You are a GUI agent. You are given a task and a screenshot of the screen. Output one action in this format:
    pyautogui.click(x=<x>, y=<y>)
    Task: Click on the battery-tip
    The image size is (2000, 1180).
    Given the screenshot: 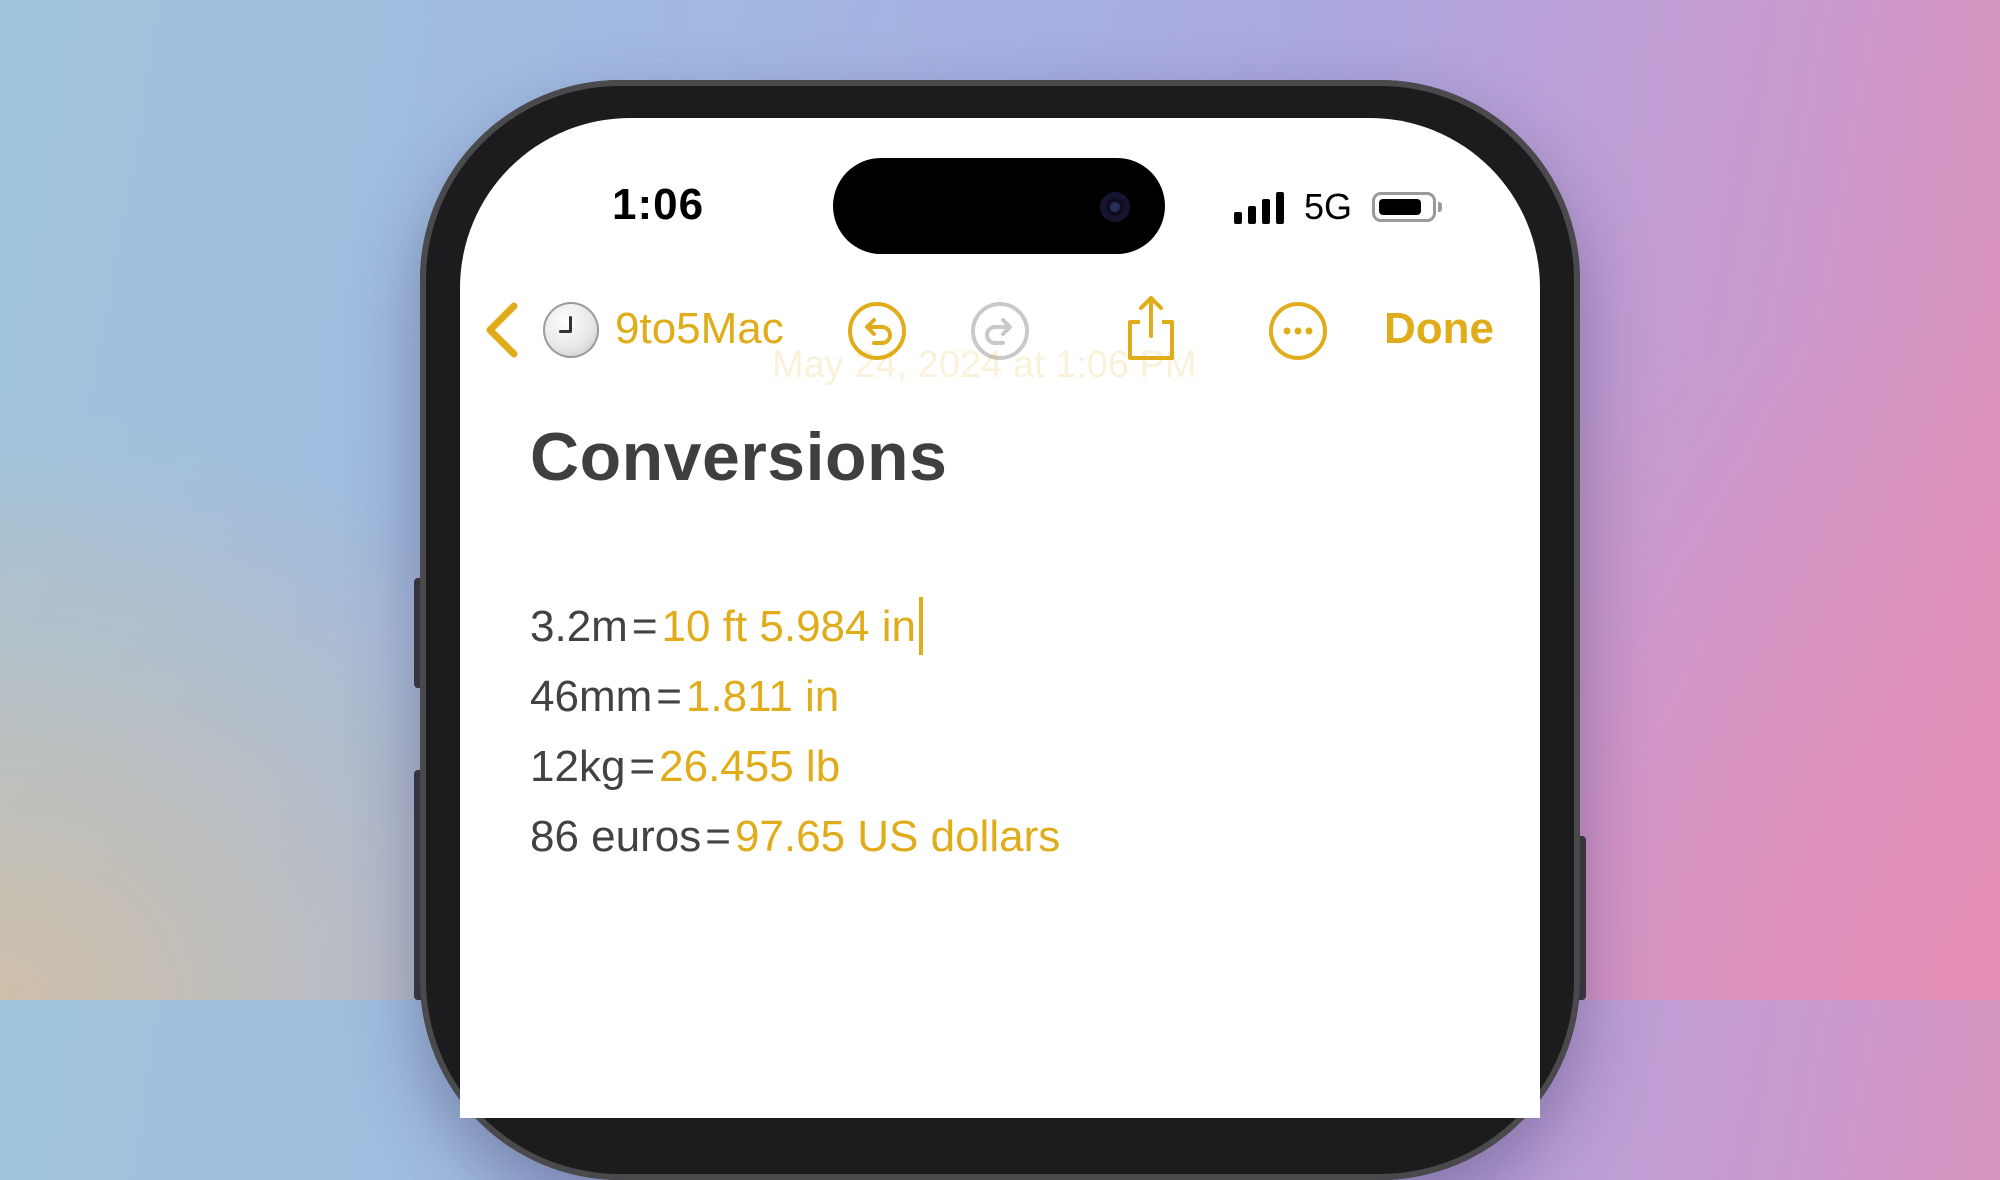 What is the action you would take?
    pyautogui.click(x=1440, y=207)
    